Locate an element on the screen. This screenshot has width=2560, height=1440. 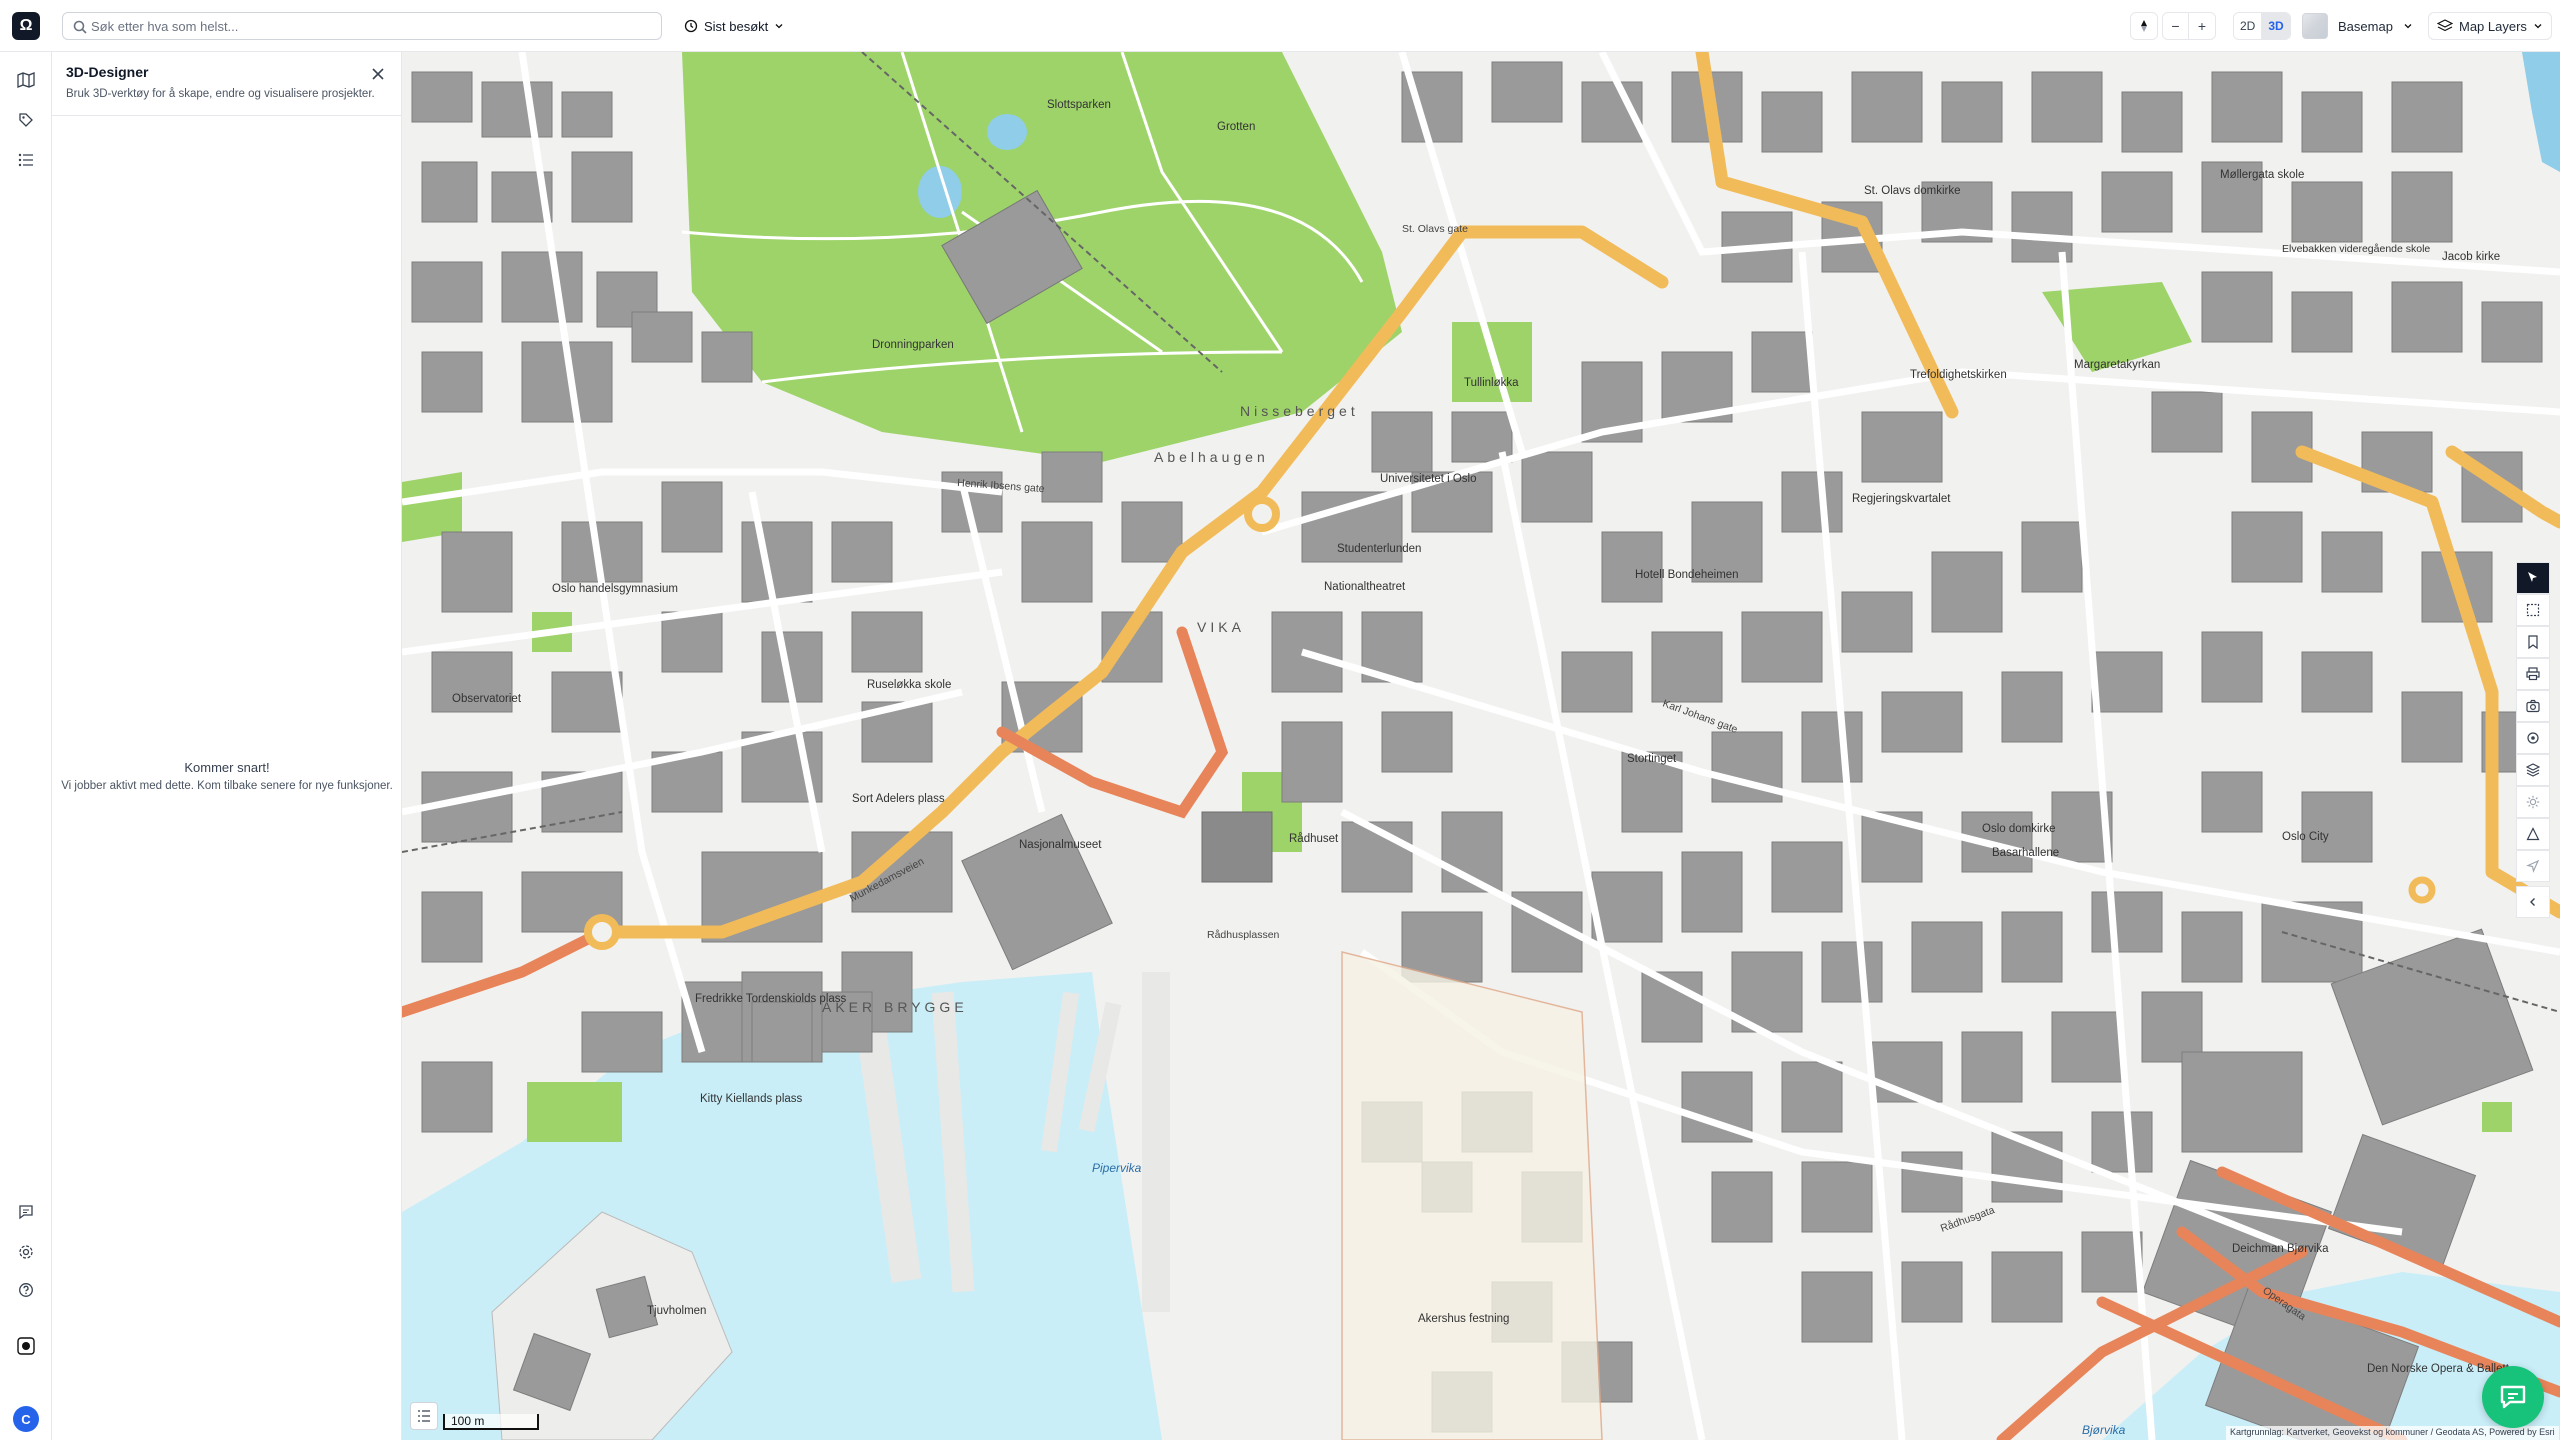
select-tool-button is located at coordinates (2533, 578).